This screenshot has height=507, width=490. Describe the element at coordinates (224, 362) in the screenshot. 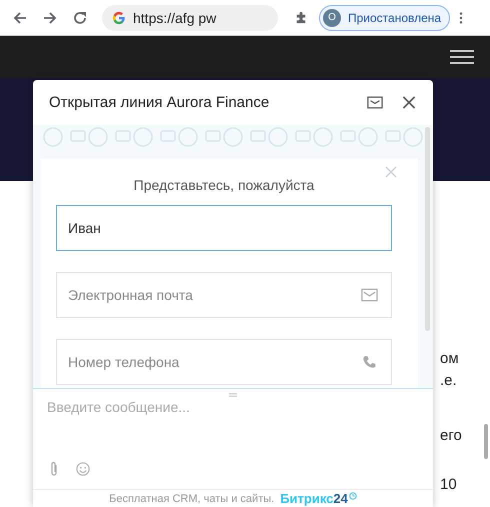

I see `input-field: Номер телефона` at that location.